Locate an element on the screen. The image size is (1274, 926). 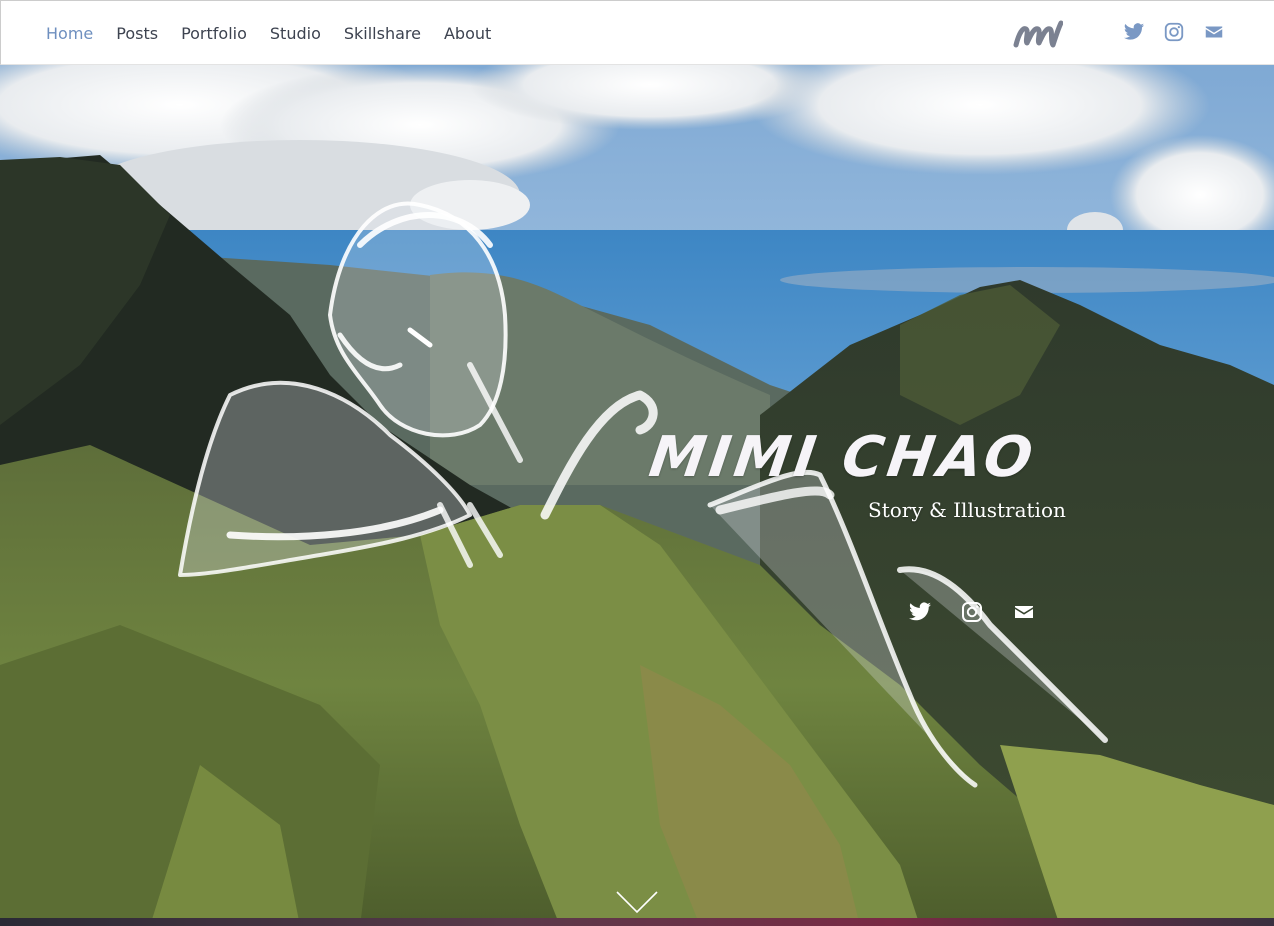
bottom-strip is located at coordinates (637, 922).